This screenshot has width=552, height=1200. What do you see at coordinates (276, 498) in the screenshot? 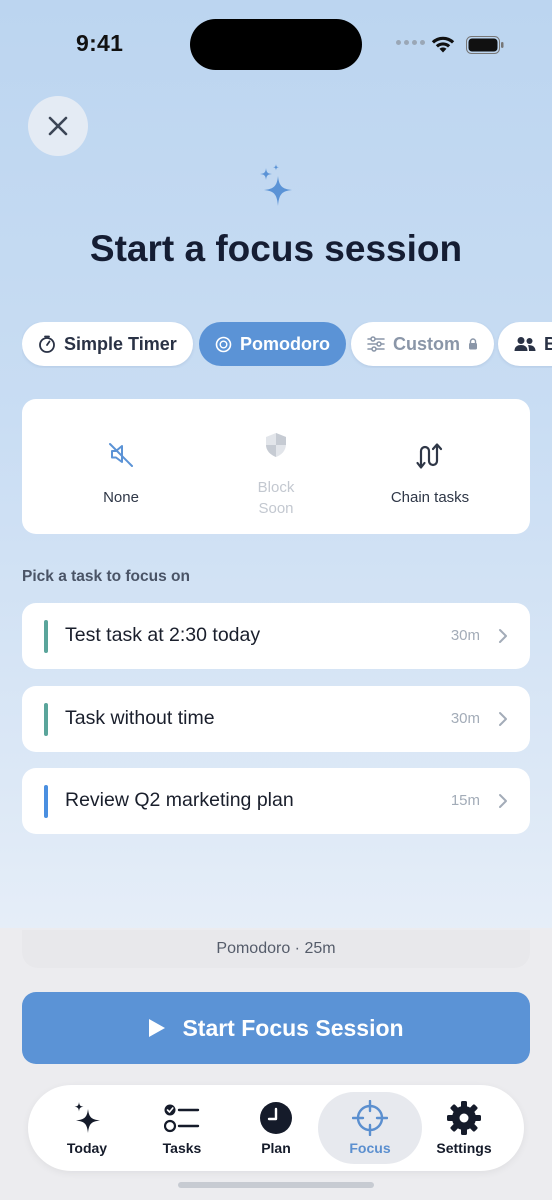
I see `option-label: Block Soon` at bounding box center [276, 498].